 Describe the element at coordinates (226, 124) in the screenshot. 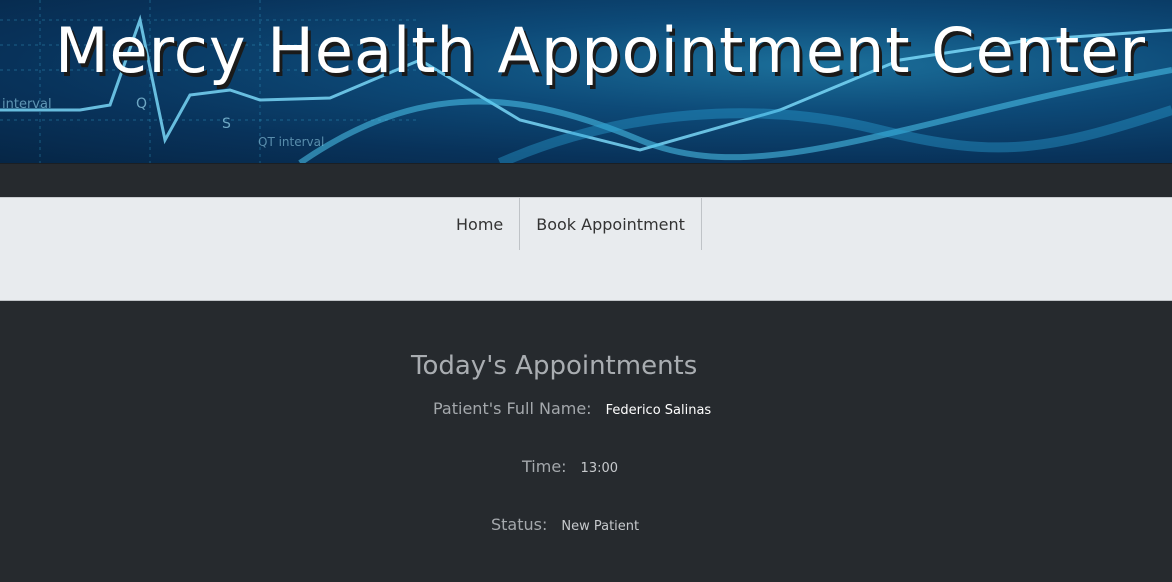

I see `banner-text-s: S` at that location.